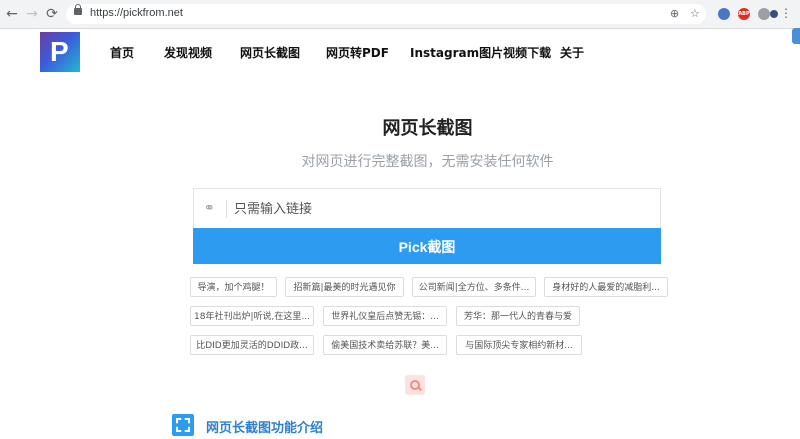  I want to click on url-text: https://pickfrom.net, so click(136, 13).